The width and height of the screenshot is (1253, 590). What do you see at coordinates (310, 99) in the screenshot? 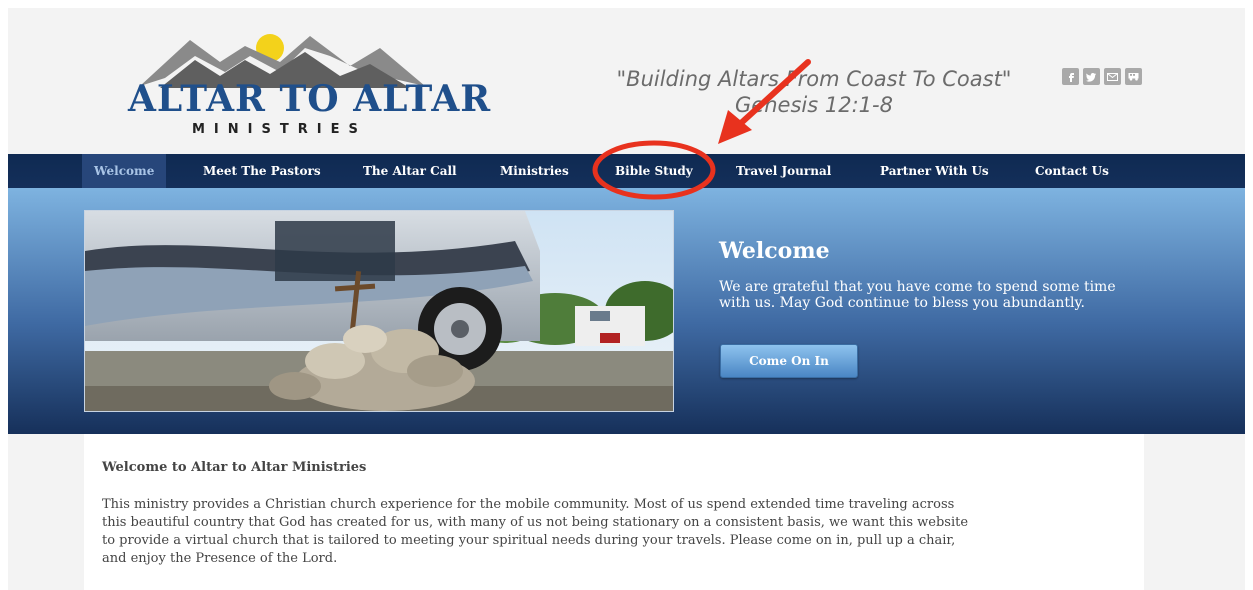
I see `logo-title: ALTAR TO ALTAR` at bounding box center [310, 99].